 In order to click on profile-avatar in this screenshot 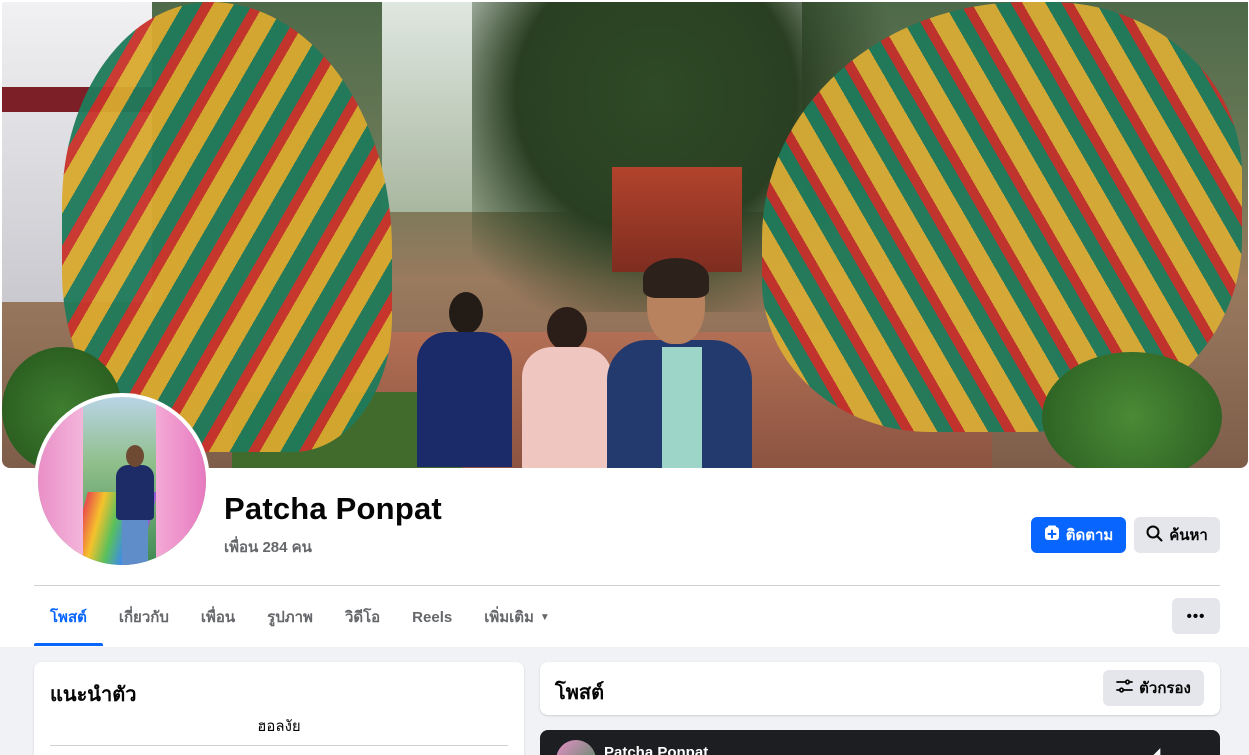, I will do `click(122, 481)`.